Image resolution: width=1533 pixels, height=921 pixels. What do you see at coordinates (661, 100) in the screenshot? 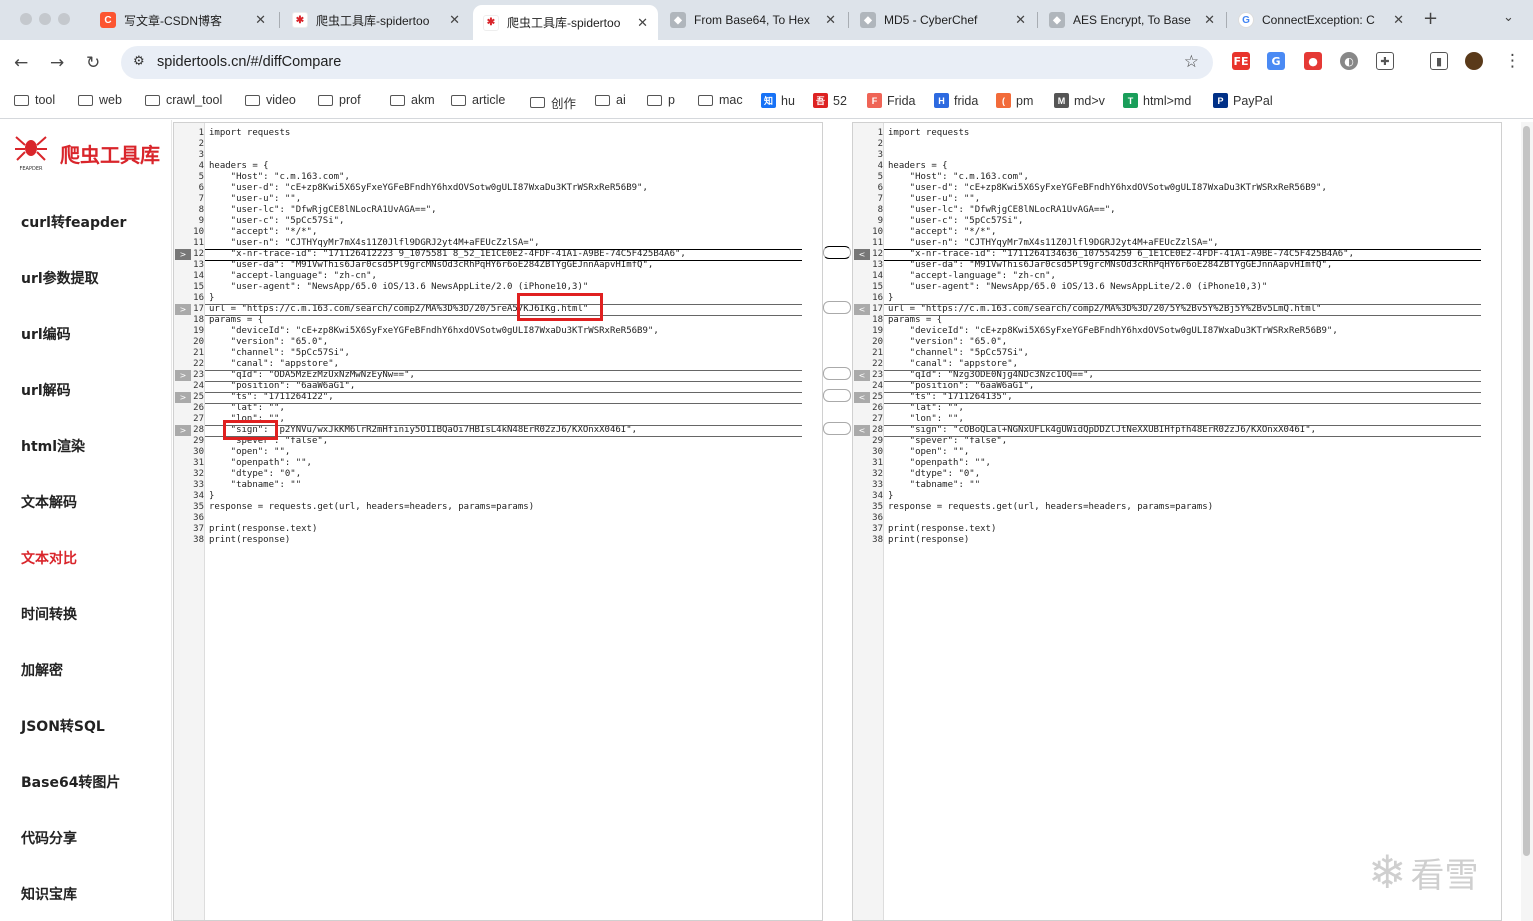
I see `bookmark-p: p` at bounding box center [661, 100].